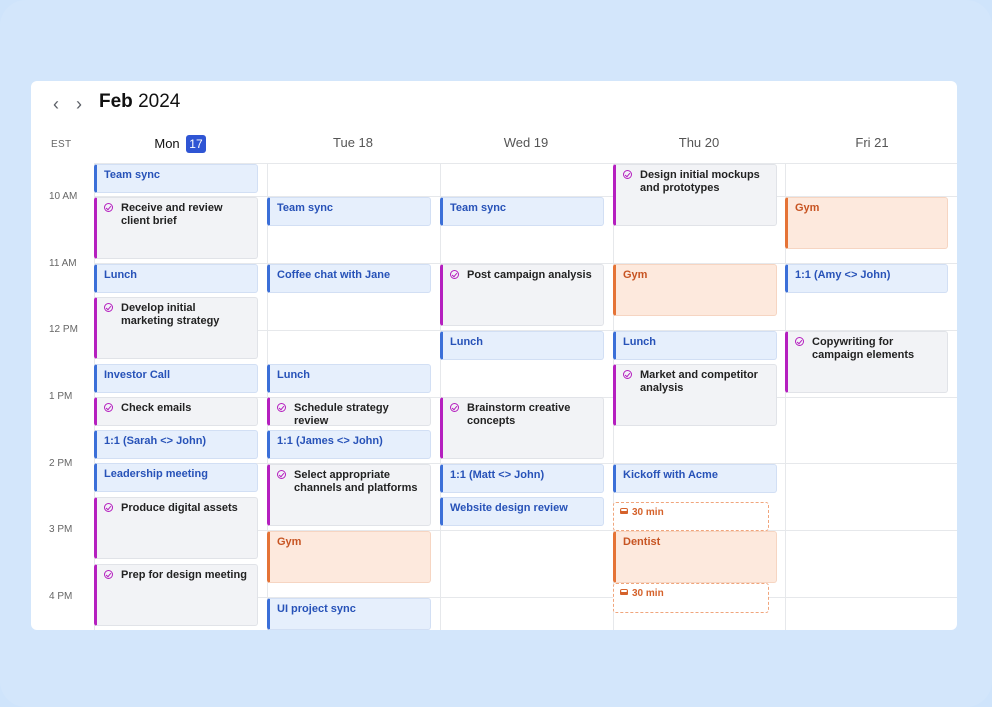 The image size is (992, 707). I want to click on event-block: UI project sync, so click(349, 614).